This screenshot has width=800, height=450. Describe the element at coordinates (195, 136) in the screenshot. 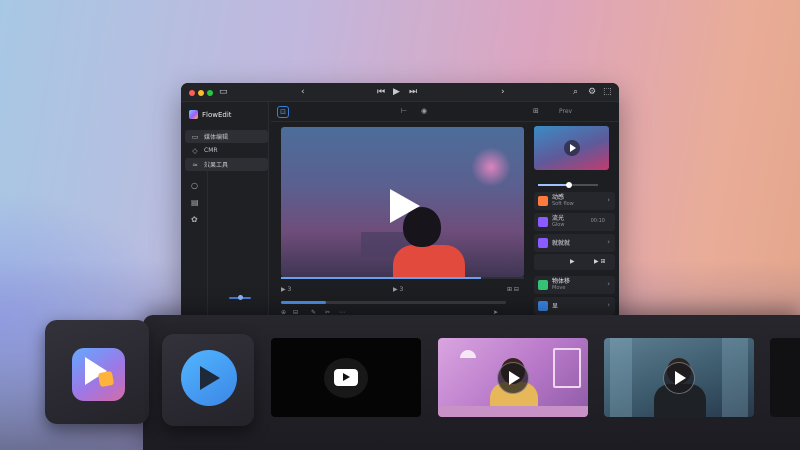

I see `media-icon: ▭` at that location.